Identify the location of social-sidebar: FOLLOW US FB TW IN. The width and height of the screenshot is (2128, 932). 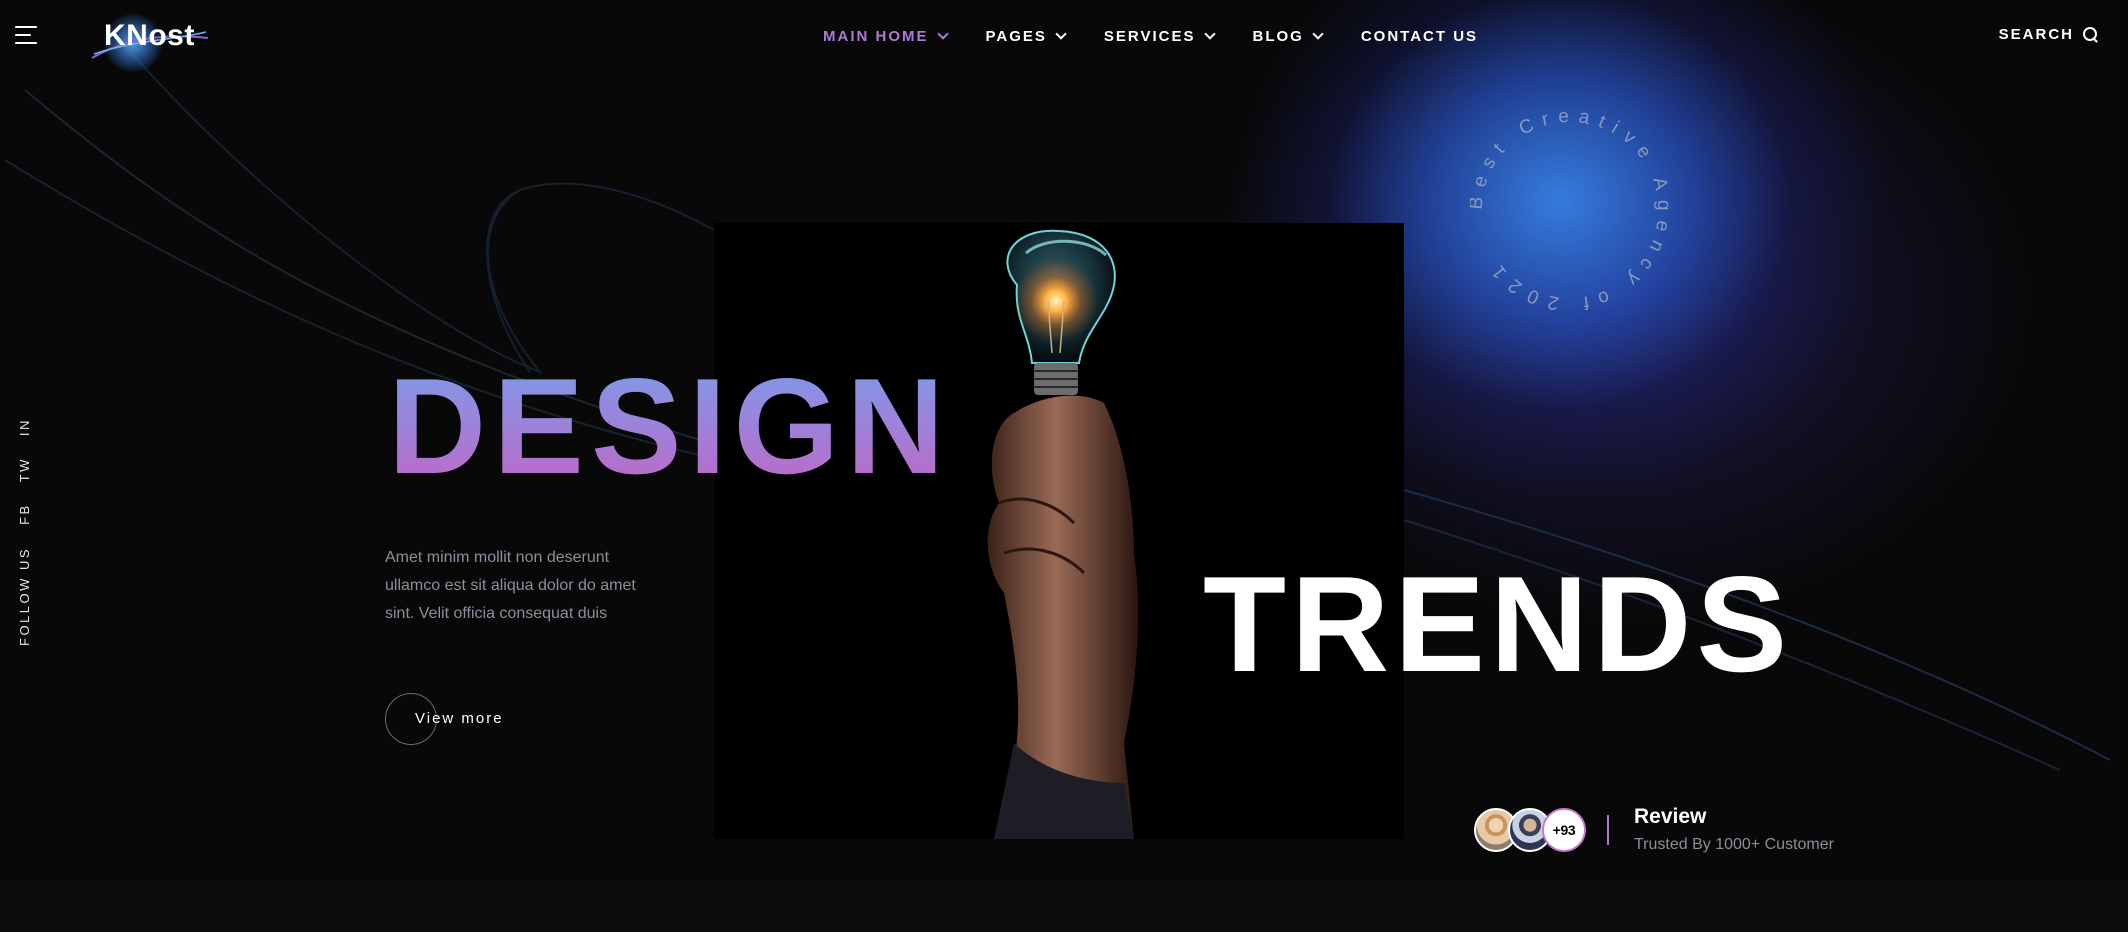
(20, 532).